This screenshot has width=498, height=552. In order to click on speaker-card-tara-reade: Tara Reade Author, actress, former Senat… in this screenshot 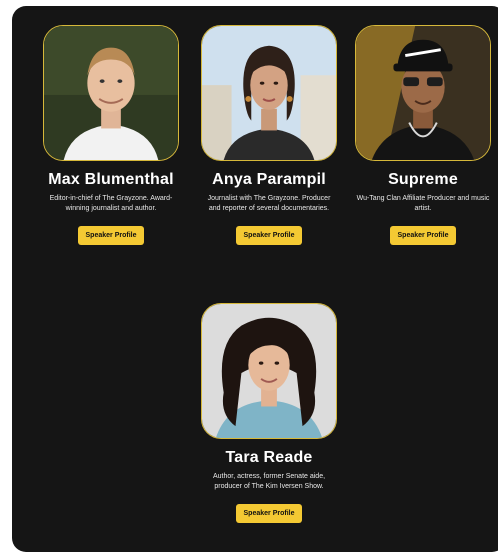, I will do `click(269, 413)`.